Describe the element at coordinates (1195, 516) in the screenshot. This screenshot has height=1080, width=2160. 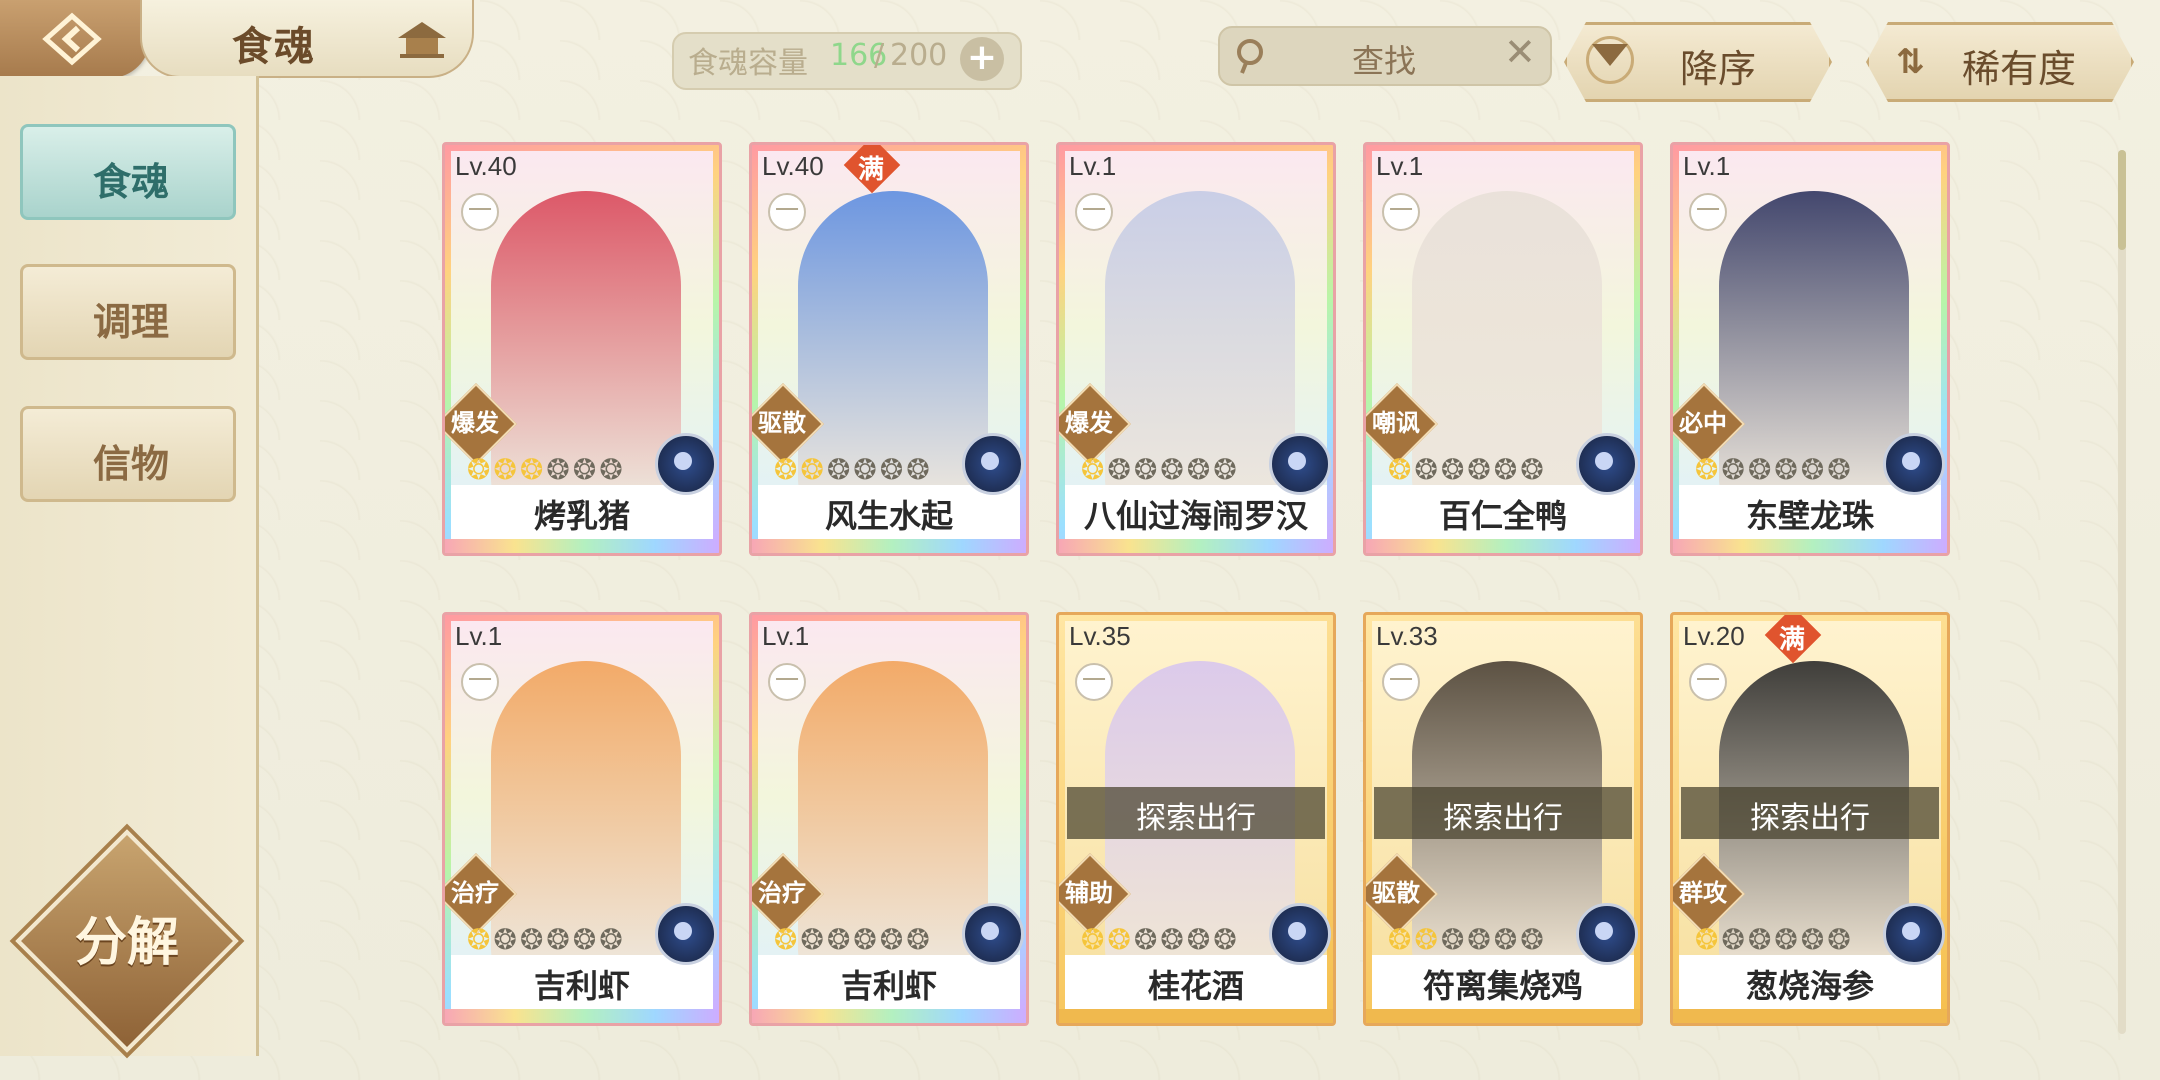
I see `character-name: 八仙过海闹罗汉` at that location.